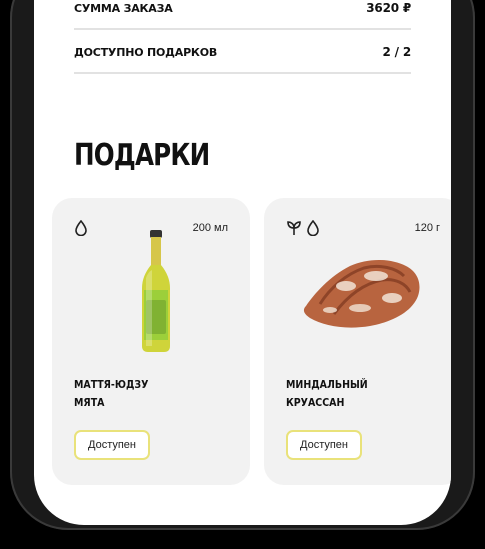 This screenshot has height=549, width=485. I want to click on gifts-available-value: 2 / 2, so click(397, 52).